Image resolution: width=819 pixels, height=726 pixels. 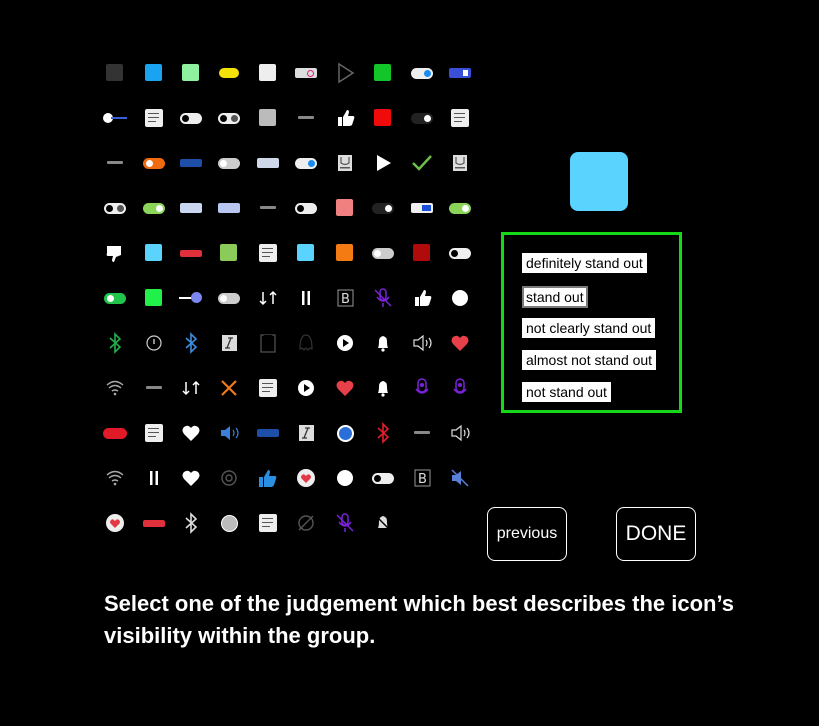 What do you see at coordinates (115, 298) in the screenshot?
I see `toggle-green-icon` at bounding box center [115, 298].